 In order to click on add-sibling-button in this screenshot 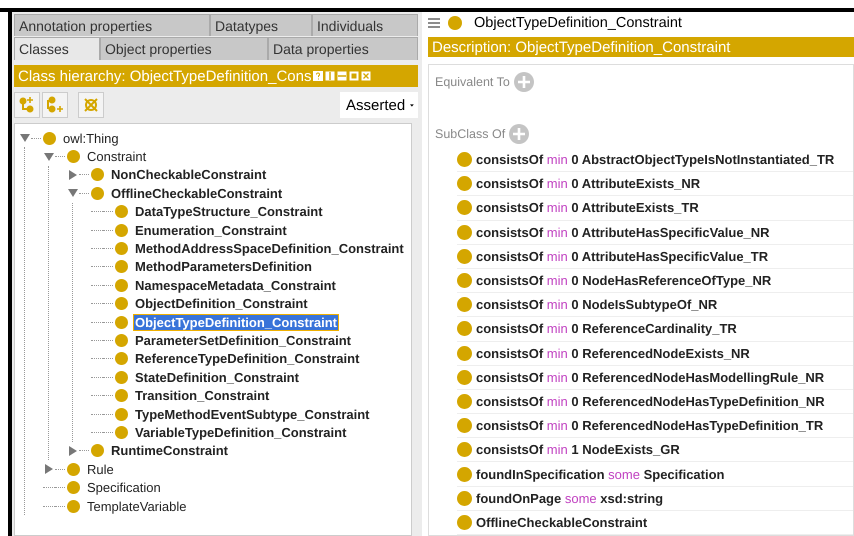, I will do `click(55, 105)`.